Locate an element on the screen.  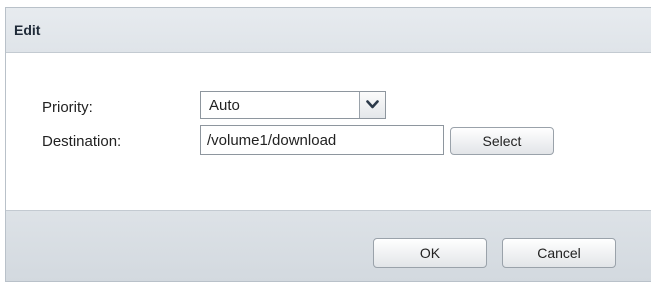
destination-label: Destination: is located at coordinates (82, 141).